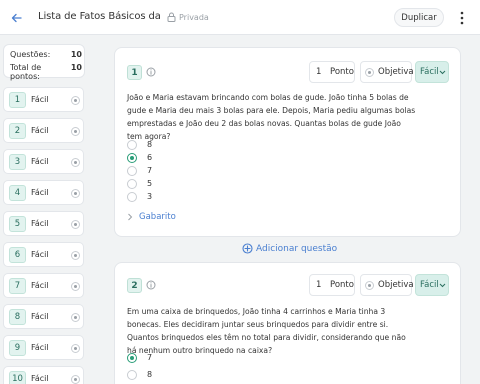 The image size is (480, 384). Describe the element at coordinates (17, 348) in the screenshot. I see `sidebar-question-number: 9` at that location.